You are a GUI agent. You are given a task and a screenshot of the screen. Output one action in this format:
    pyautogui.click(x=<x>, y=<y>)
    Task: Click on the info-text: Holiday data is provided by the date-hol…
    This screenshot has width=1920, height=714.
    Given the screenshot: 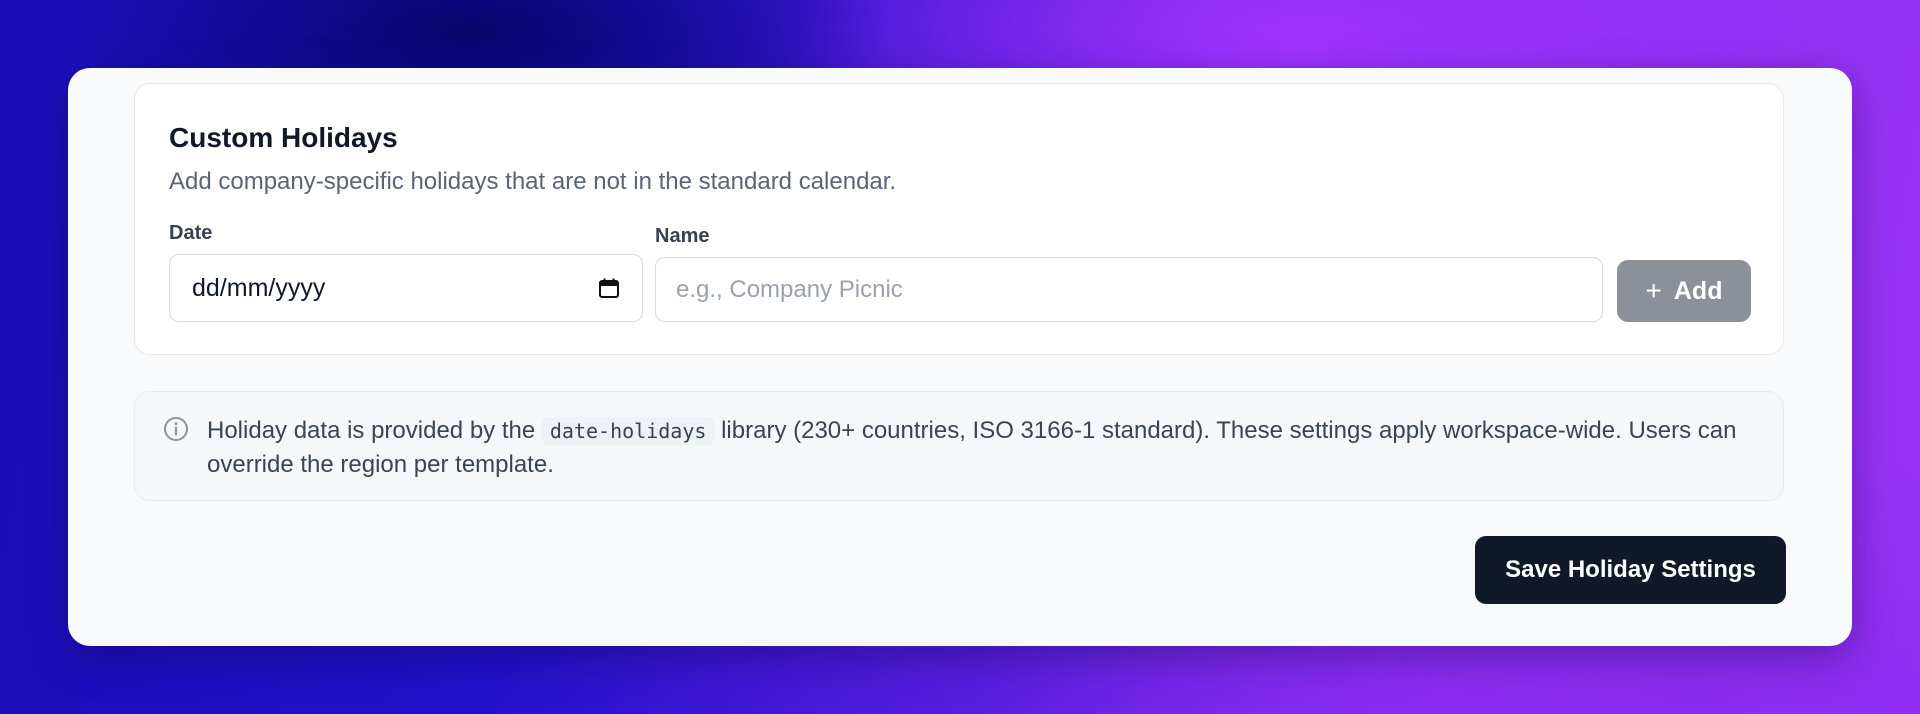 What is the action you would take?
    pyautogui.click(x=977, y=448)
    